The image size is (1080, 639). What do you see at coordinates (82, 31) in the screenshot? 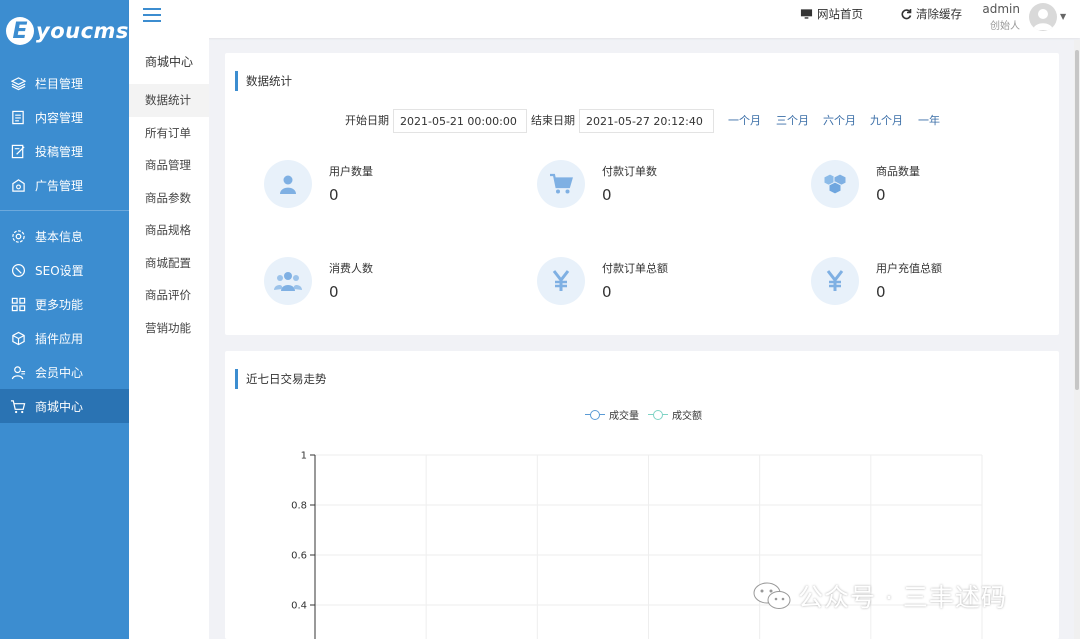
I see `logo-text: youcms` at bounding box center [82, 31].